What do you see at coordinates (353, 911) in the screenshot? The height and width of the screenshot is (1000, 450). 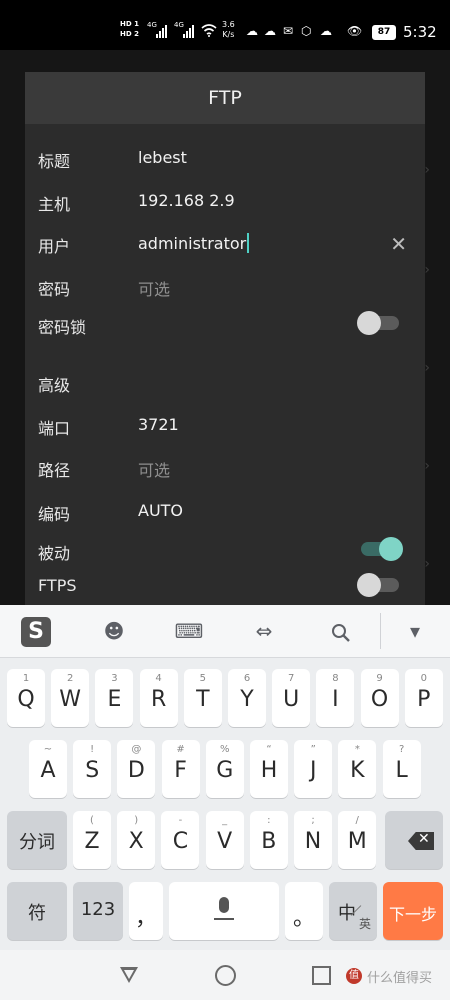 I see `language-switch-key: 中 英` at bounding box center [353, 911].